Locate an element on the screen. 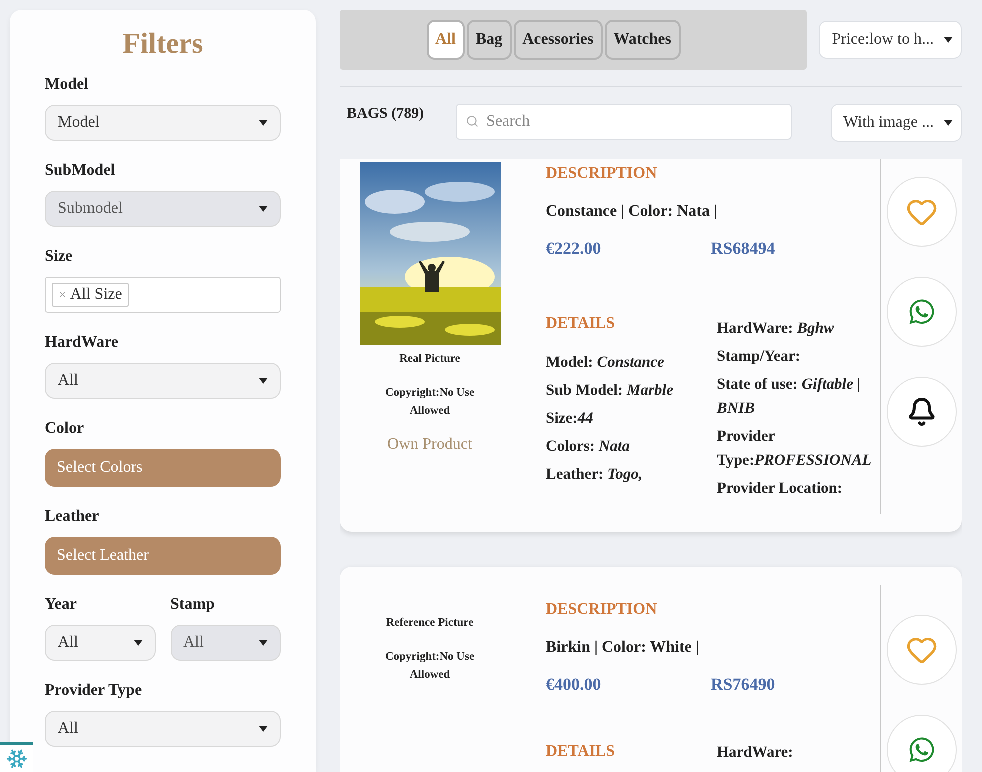  filter-label: Color is located at coordinates (65, 429).